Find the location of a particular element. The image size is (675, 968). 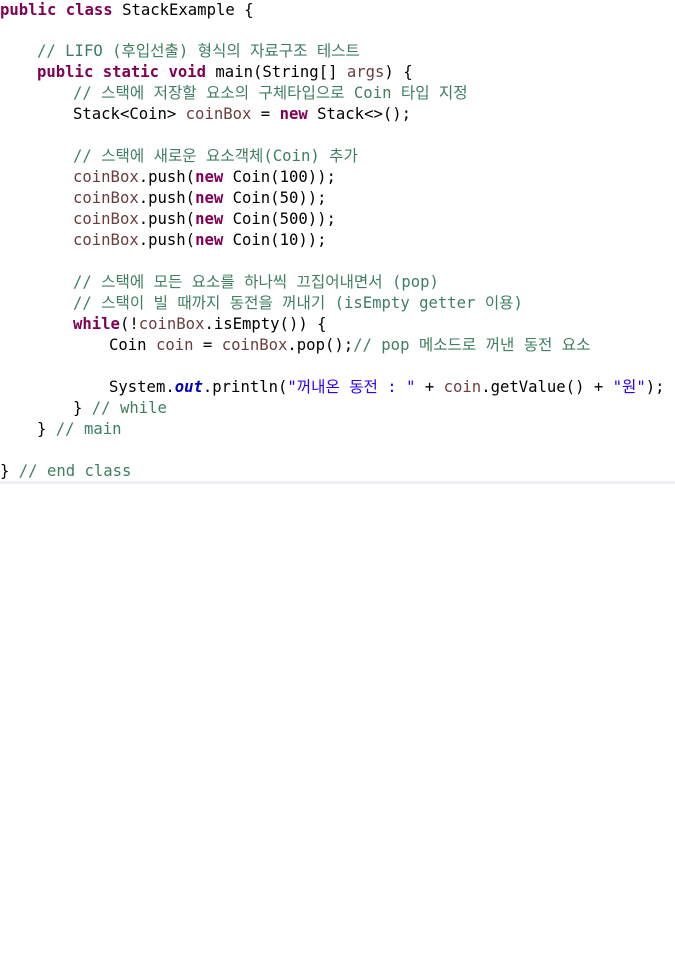

comment-line-stack-type: // 스택에 저장할 요소의 구체타입으로 Coin 타입 지정 is located at coordinates (234, 93).